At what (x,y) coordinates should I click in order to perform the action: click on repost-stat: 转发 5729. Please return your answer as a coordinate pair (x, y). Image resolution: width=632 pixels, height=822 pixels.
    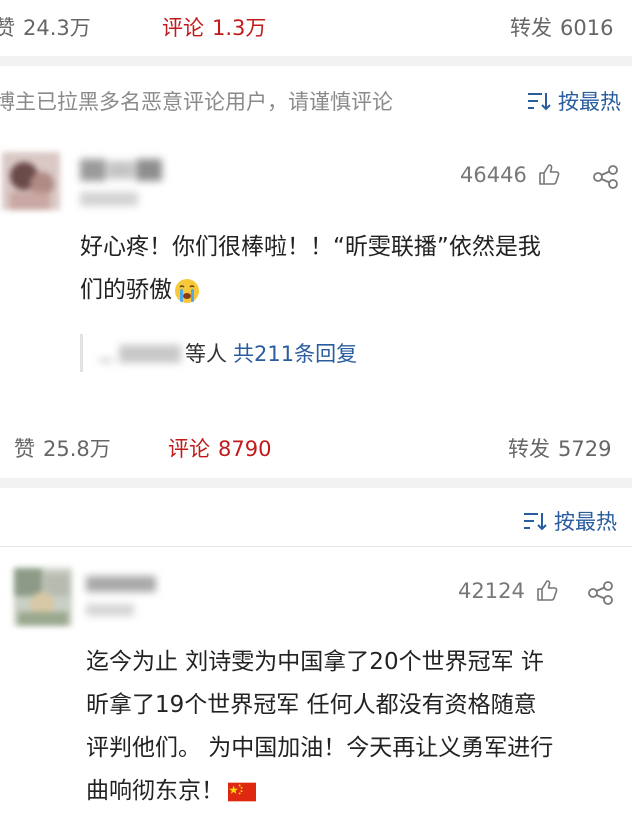
    Looking at the image, I should click on (559, 448).